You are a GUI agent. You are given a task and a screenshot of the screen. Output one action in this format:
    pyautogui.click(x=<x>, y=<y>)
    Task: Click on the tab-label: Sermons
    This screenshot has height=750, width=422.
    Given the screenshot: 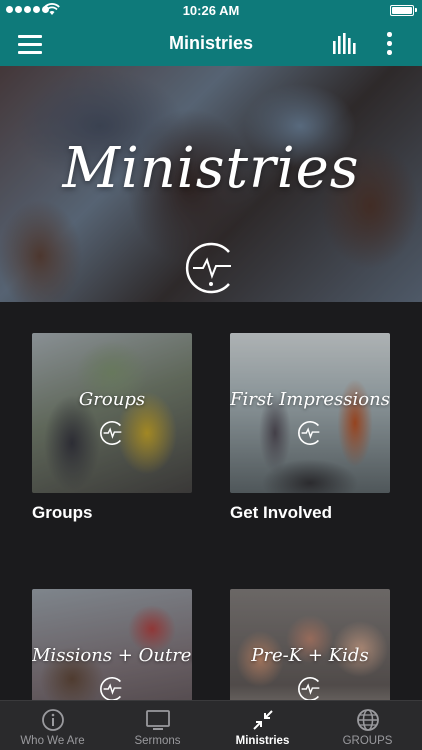 What is the action you would take?
    pyautogui.click(x=157, y=741)
    